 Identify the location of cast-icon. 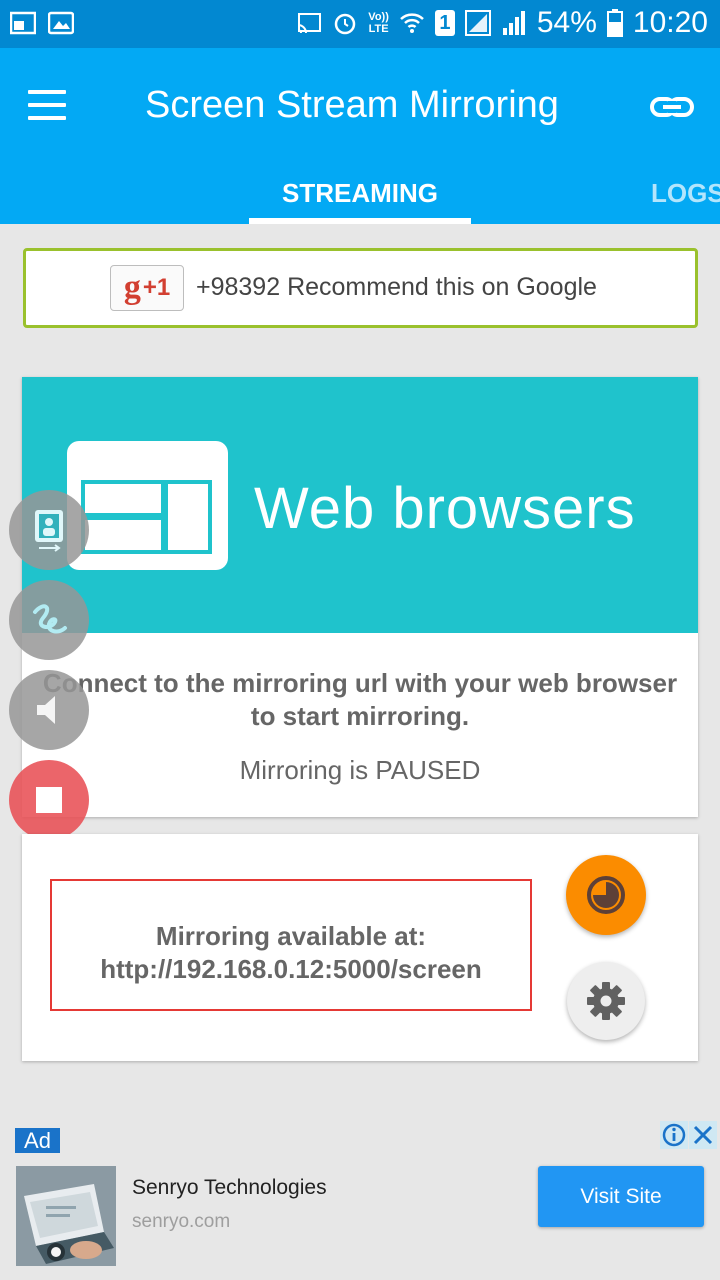
(310, 23).